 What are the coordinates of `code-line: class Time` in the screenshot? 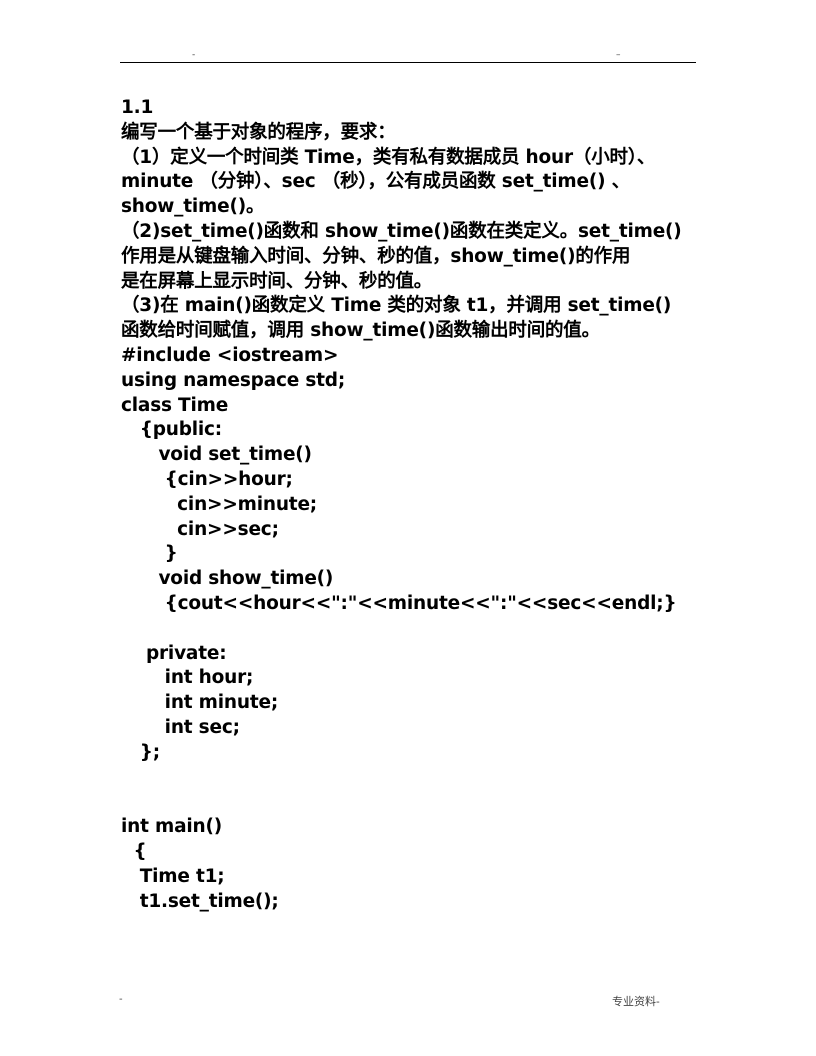 It's located at (175, 405).